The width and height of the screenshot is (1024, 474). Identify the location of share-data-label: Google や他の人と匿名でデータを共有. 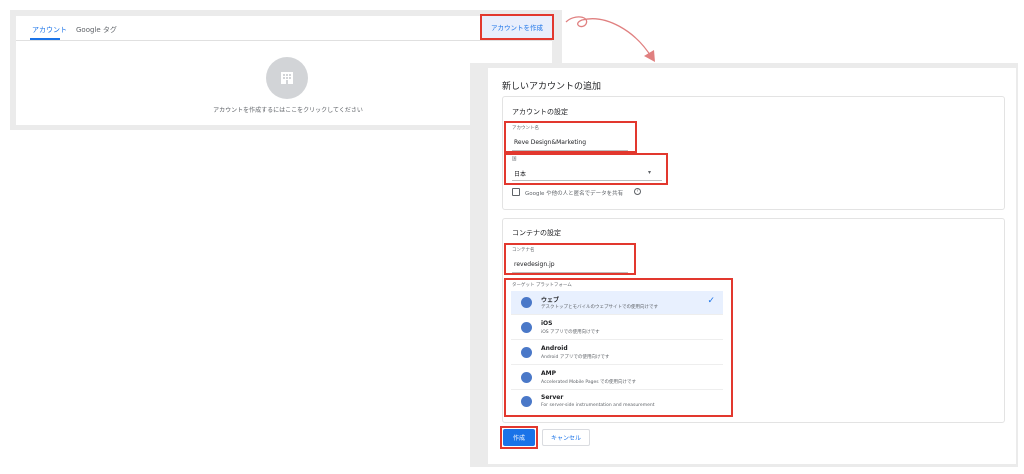
(574, 194).